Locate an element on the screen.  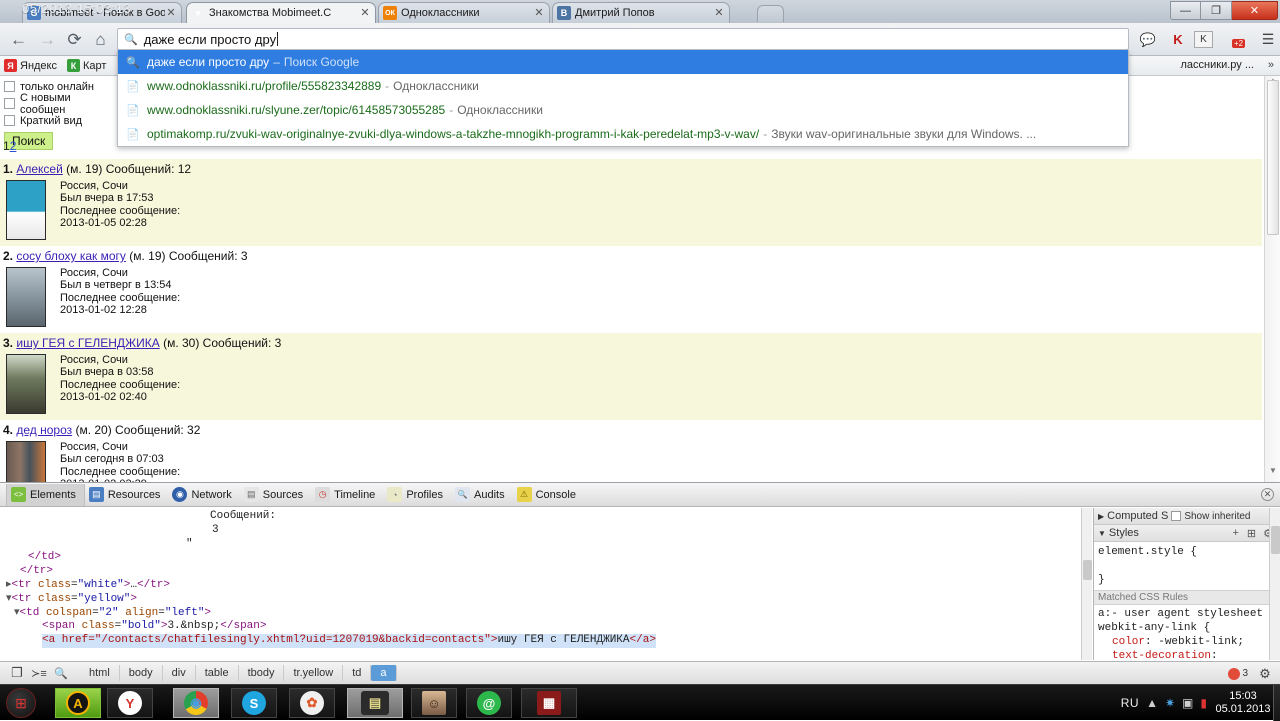
devtools-tab-network: ◉ Network is located at coordinates (203, 495).